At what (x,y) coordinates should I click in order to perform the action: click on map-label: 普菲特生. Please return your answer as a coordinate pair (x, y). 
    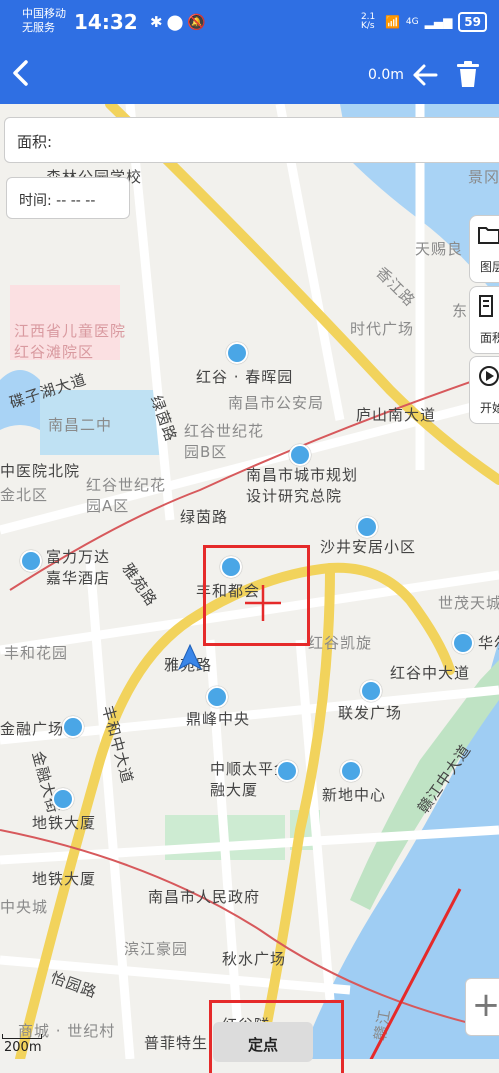
    Looking at the image, I should click on (176, 1043).